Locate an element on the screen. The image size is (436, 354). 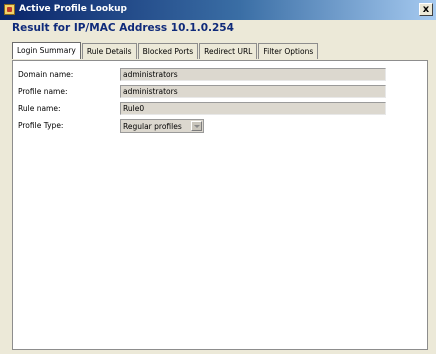
profile-type-row: Profile Type: Regular profiles is located at coordinates (220, 126).